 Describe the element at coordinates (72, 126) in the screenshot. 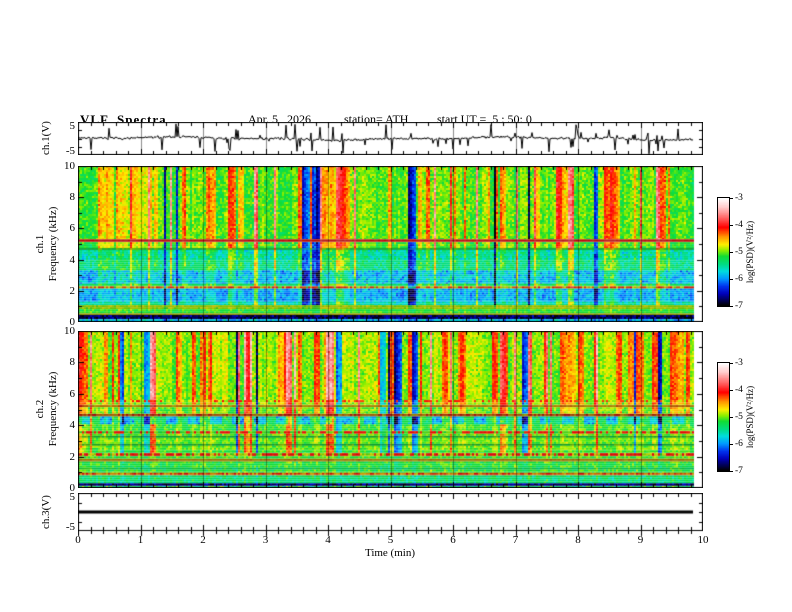

I see `ch1-ytick-5: 5` at that location.